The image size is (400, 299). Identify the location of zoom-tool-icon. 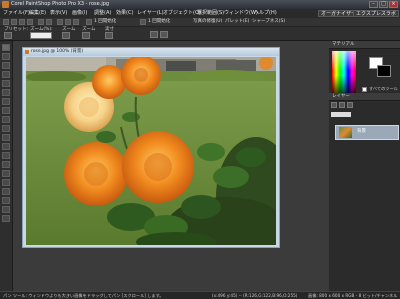
(6, 56).